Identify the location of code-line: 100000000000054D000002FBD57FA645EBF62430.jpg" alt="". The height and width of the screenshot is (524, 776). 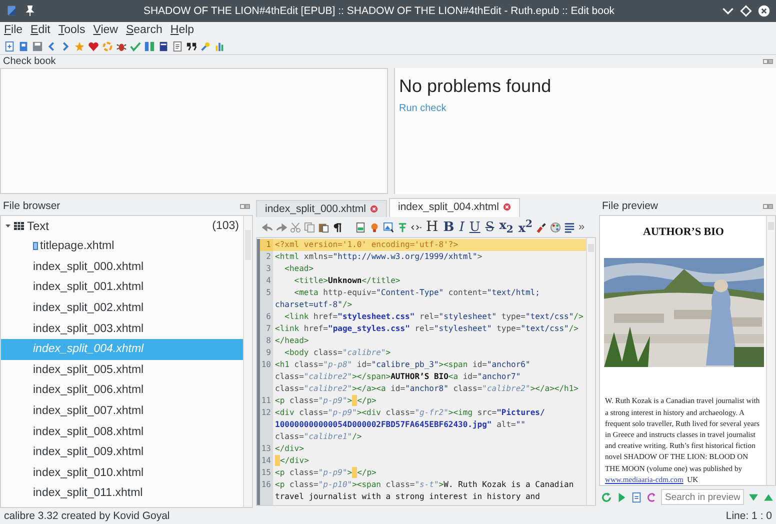
(400, 425).